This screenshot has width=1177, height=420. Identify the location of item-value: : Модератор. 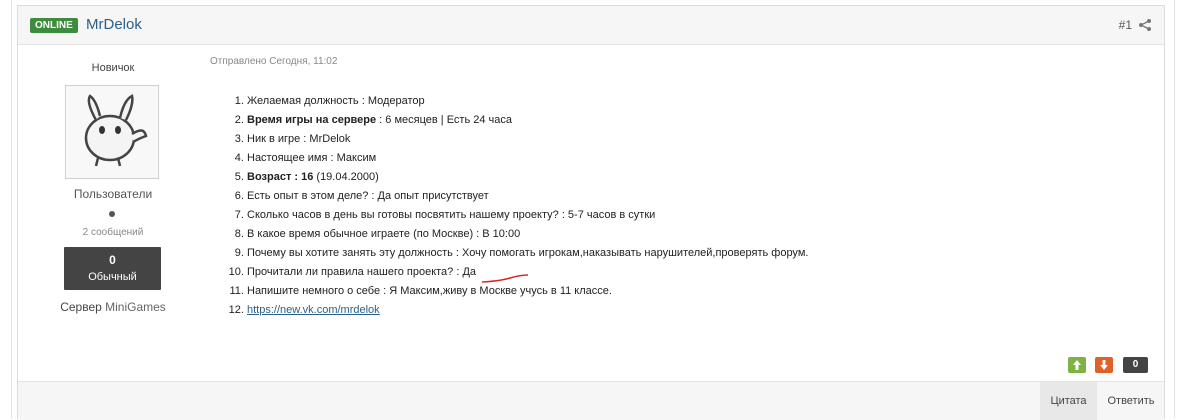
(391, 101).